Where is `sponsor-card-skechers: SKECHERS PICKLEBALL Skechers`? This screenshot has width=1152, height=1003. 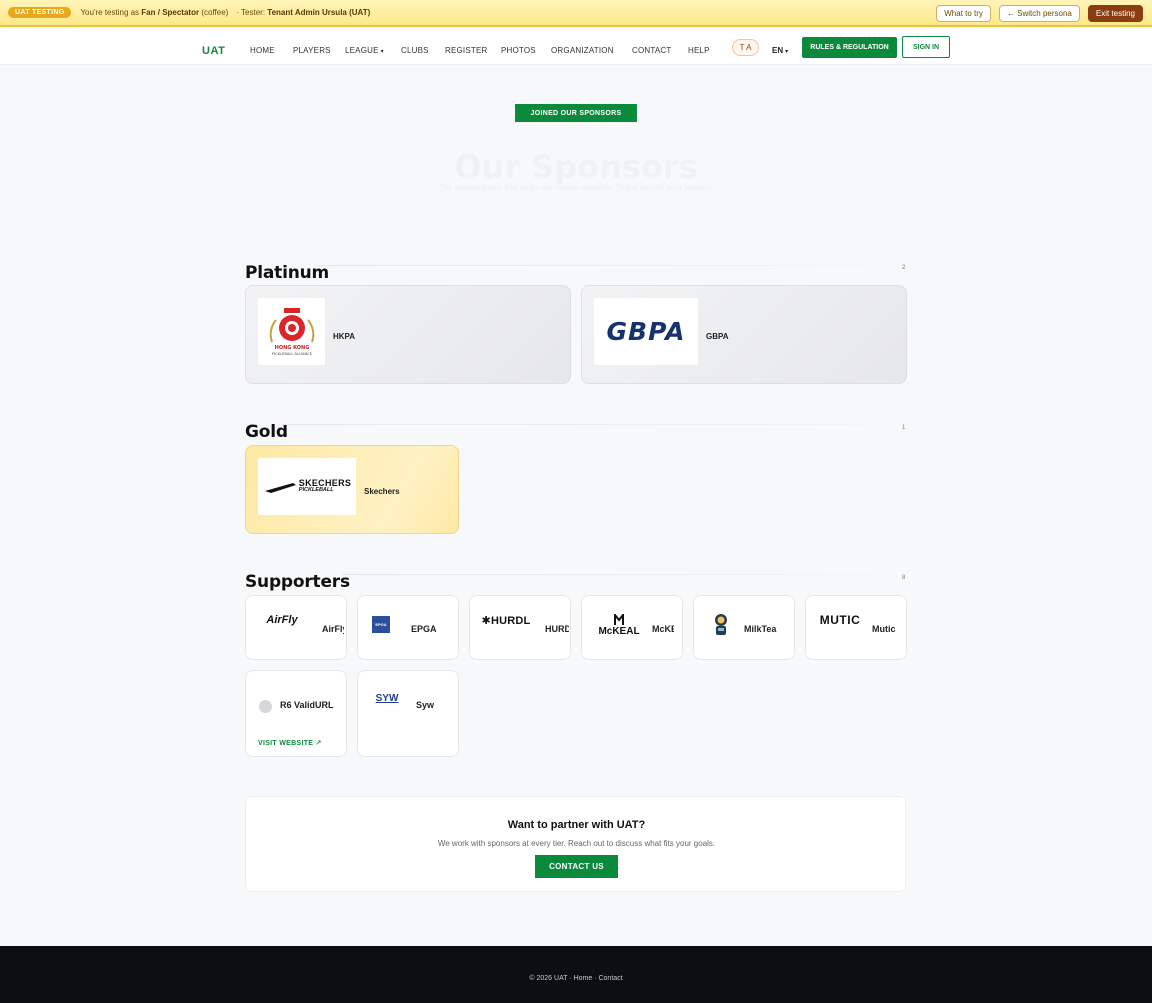
sponsor-card-skechers: SKECHERS PICKLEBALL Skechers is located at coordinates (352, 489).